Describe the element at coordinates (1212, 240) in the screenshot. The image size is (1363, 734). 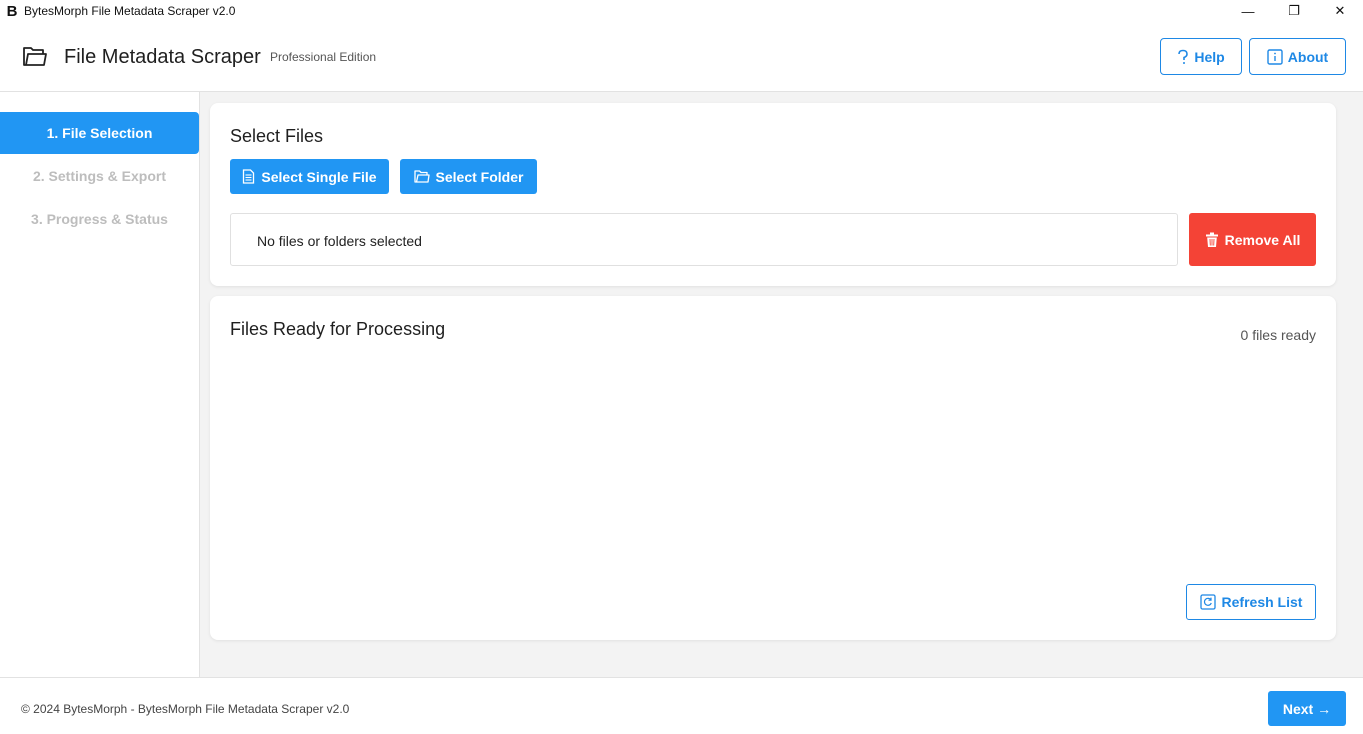
I see `trash-icon` at that location.